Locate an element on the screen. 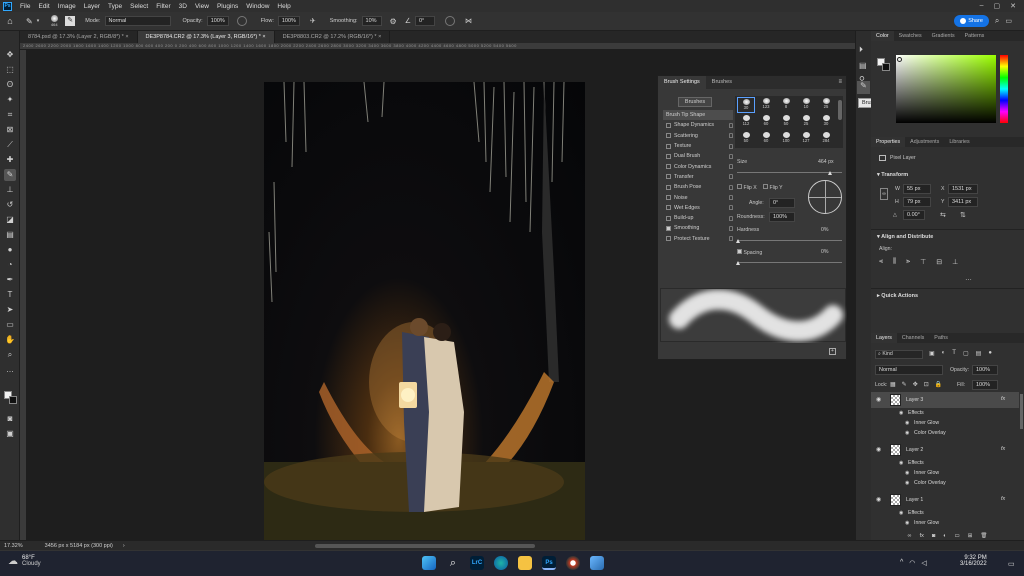 Image resolution: width=1024 pixels, height=576 pixels. horizontal-scrollbar is located at coordinates (424, 545).